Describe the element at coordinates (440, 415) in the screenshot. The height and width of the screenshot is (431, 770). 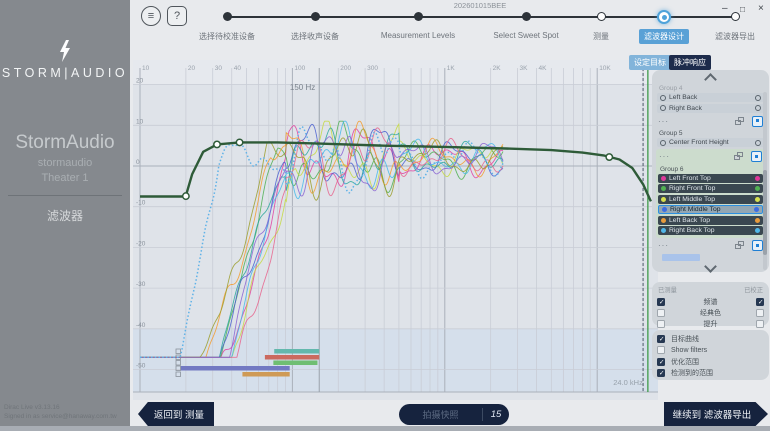
I see `snapshot-label: 拍摄快照` at that location.